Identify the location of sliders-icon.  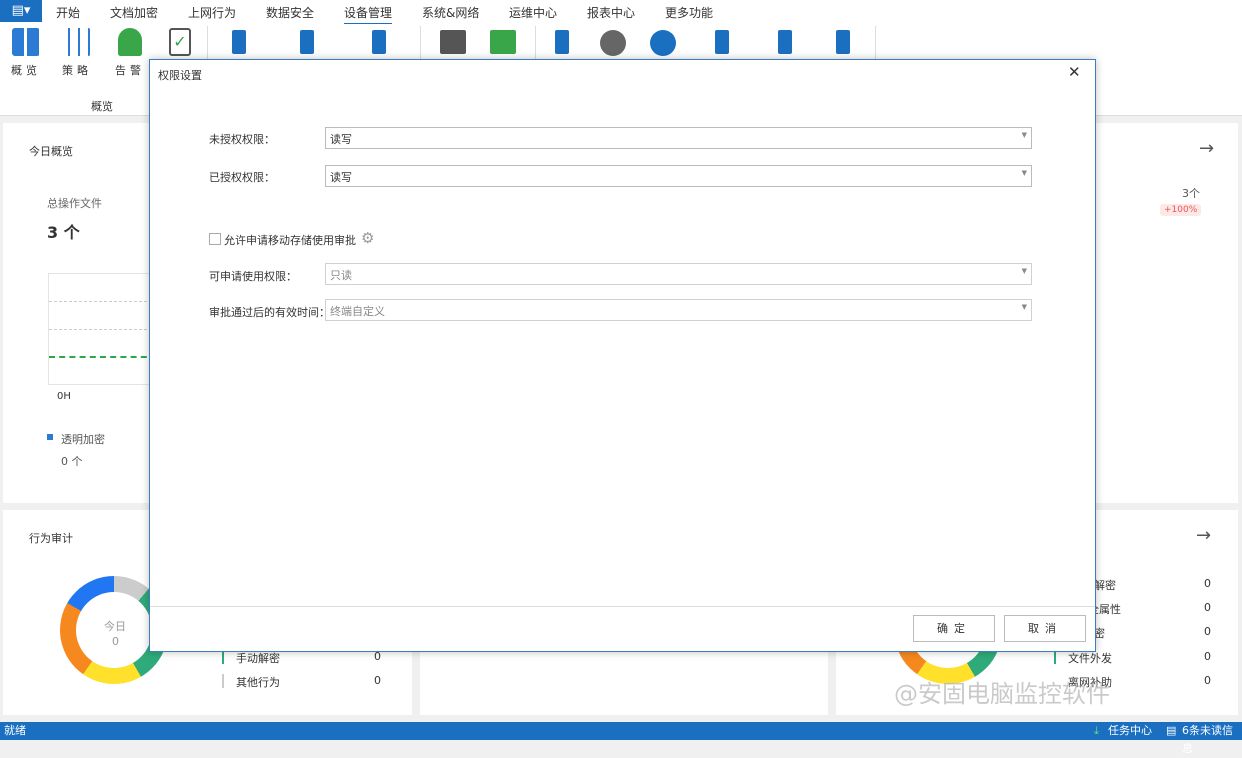
(77, 42).